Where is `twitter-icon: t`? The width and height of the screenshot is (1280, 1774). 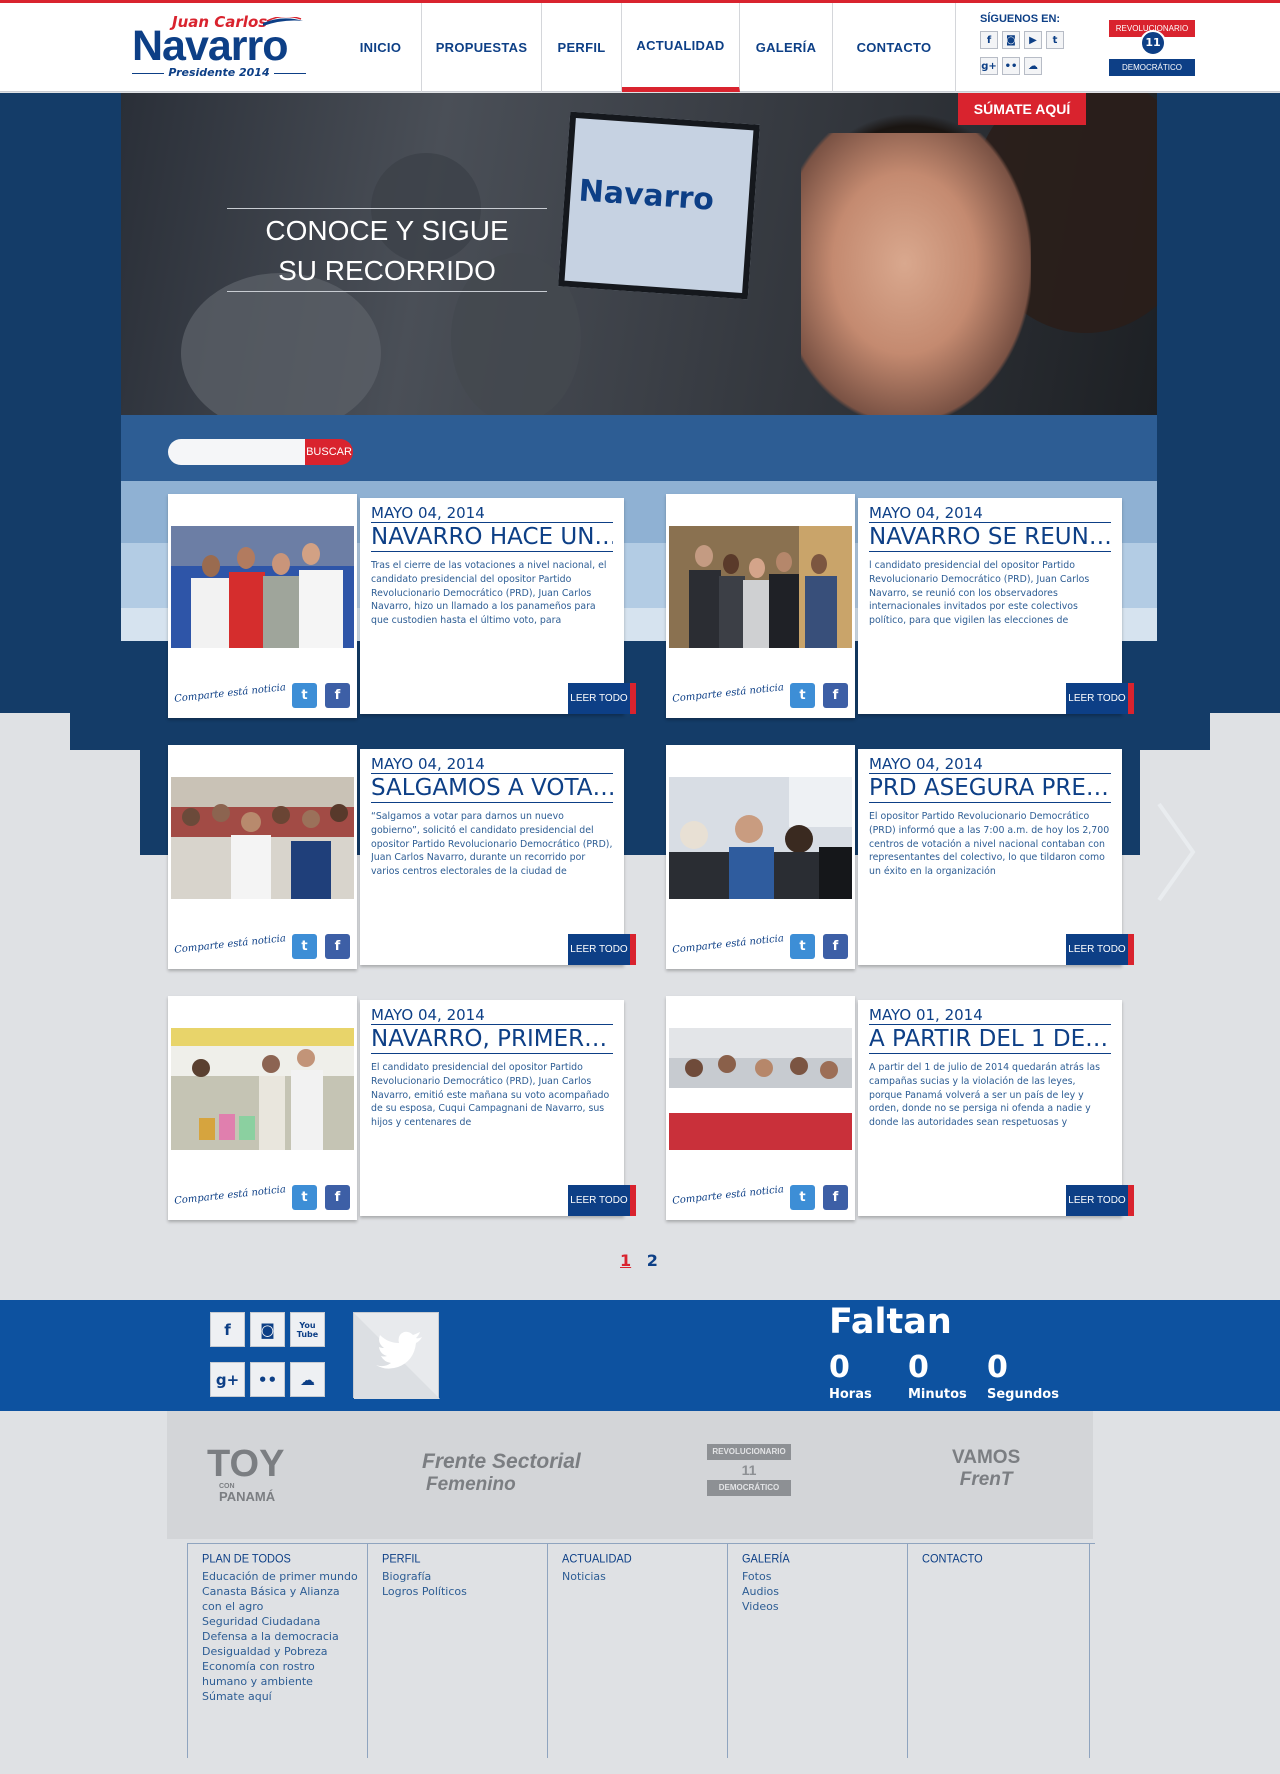
twitter-icon: t is located at coordinates (1055, 40).